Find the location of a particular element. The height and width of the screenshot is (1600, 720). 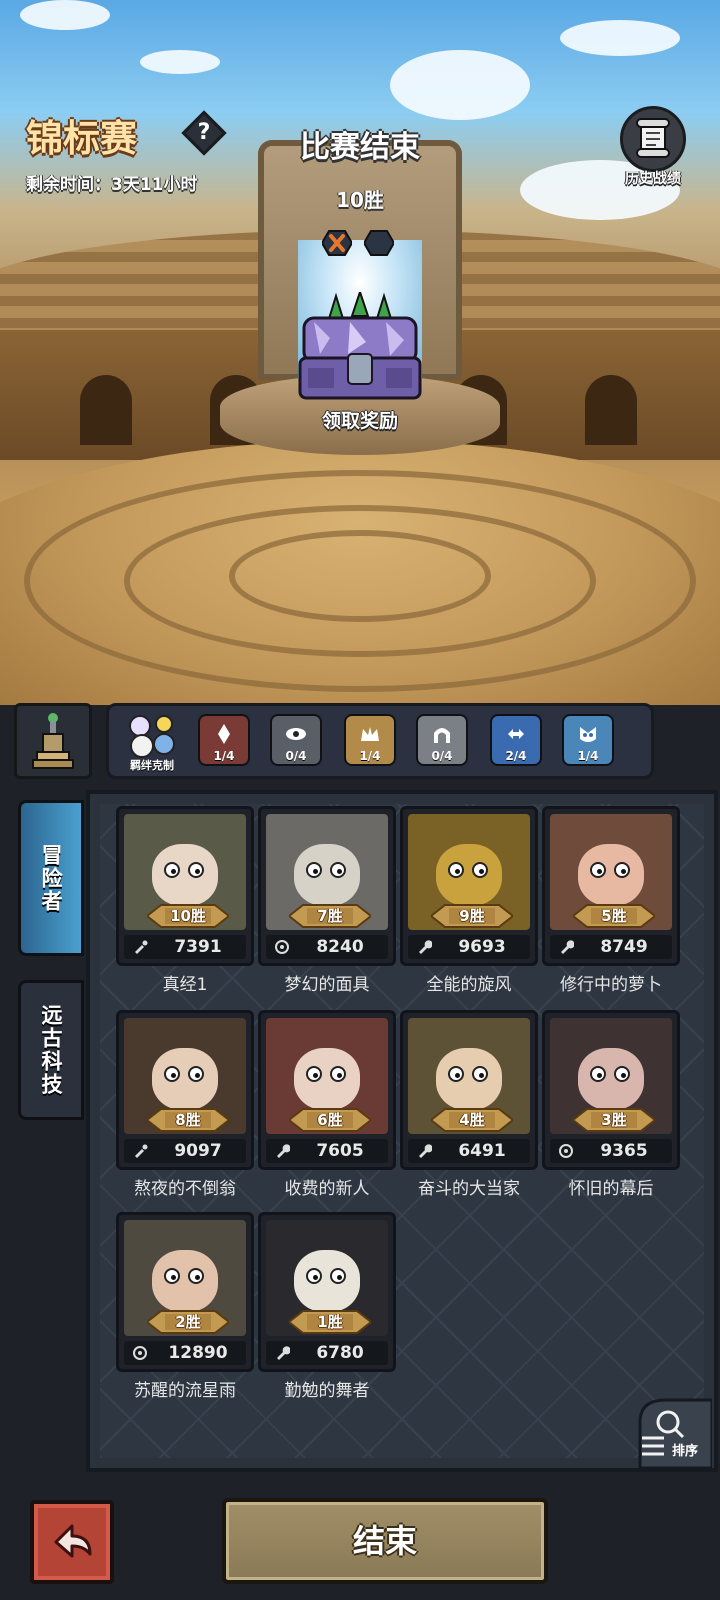

scroll-icon is located at coordinates (653, 138).